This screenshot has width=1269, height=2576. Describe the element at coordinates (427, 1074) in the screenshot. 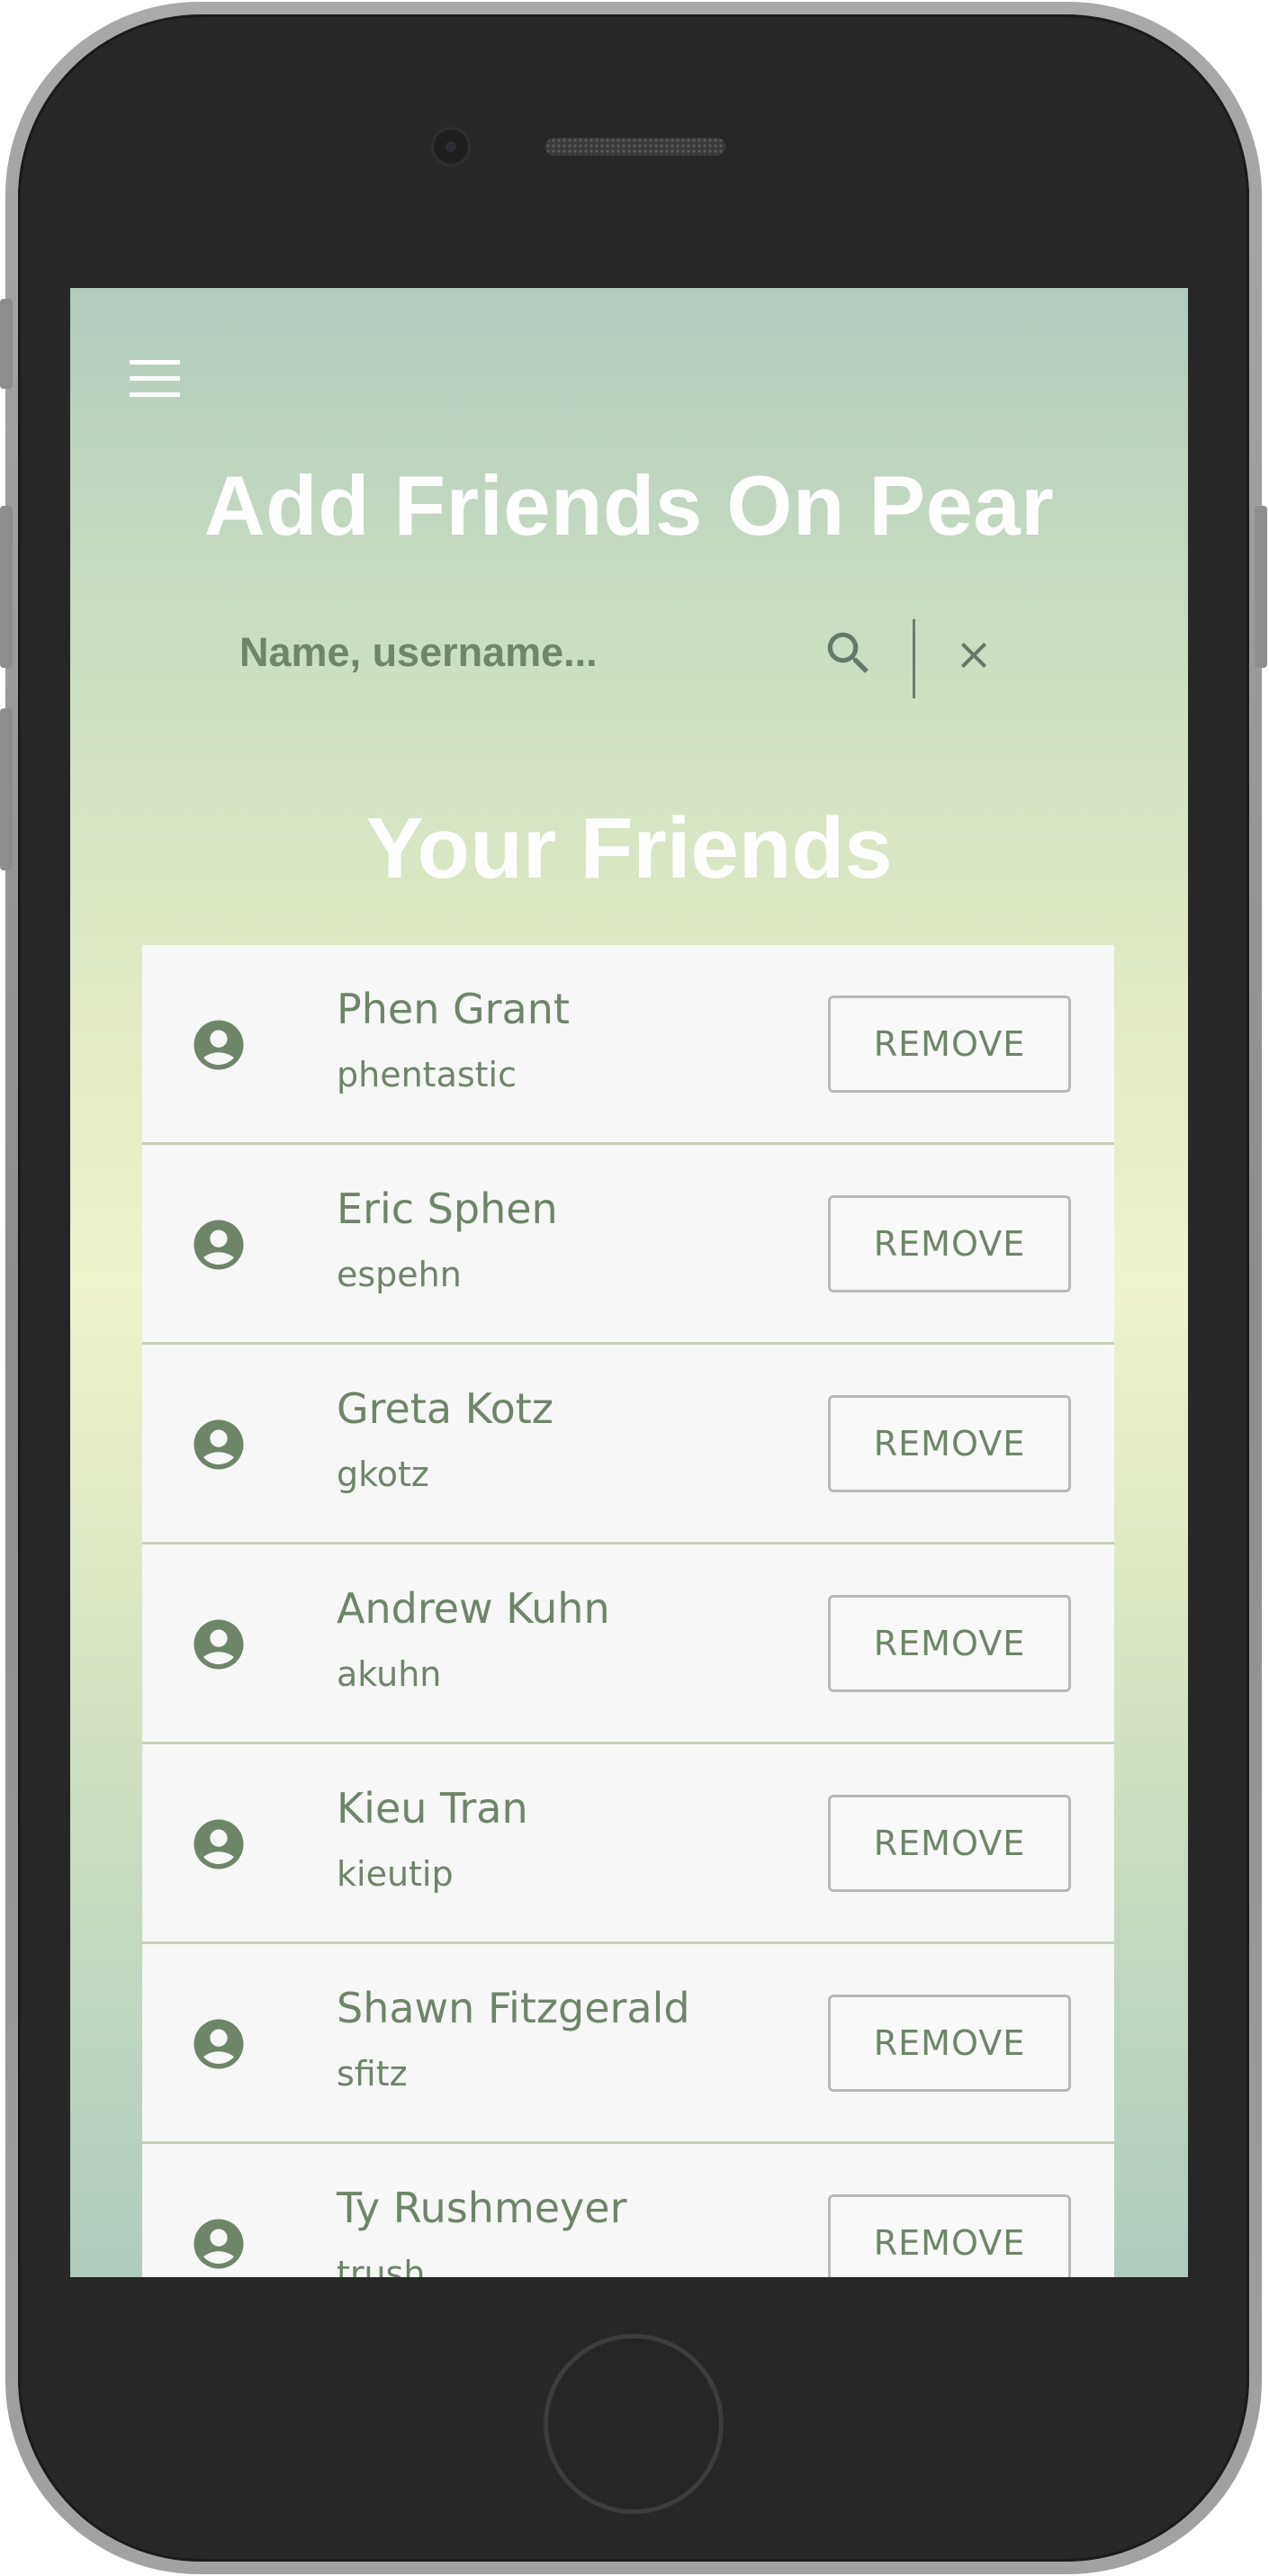

I see `friend-username: phentastic` at that location.